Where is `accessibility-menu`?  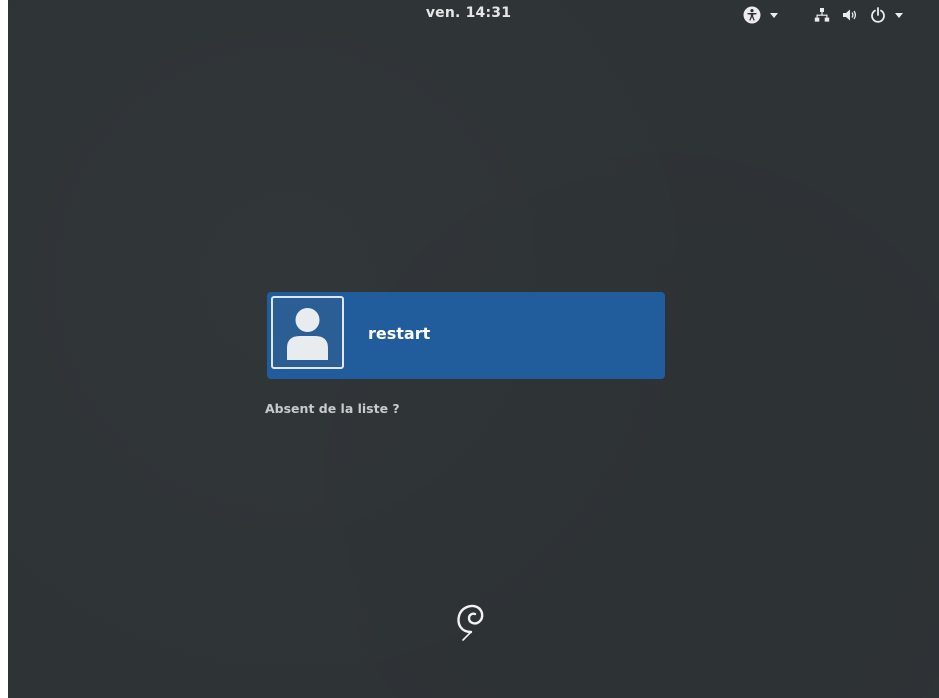 accessibility-menu is located at coordinates (760, 15).